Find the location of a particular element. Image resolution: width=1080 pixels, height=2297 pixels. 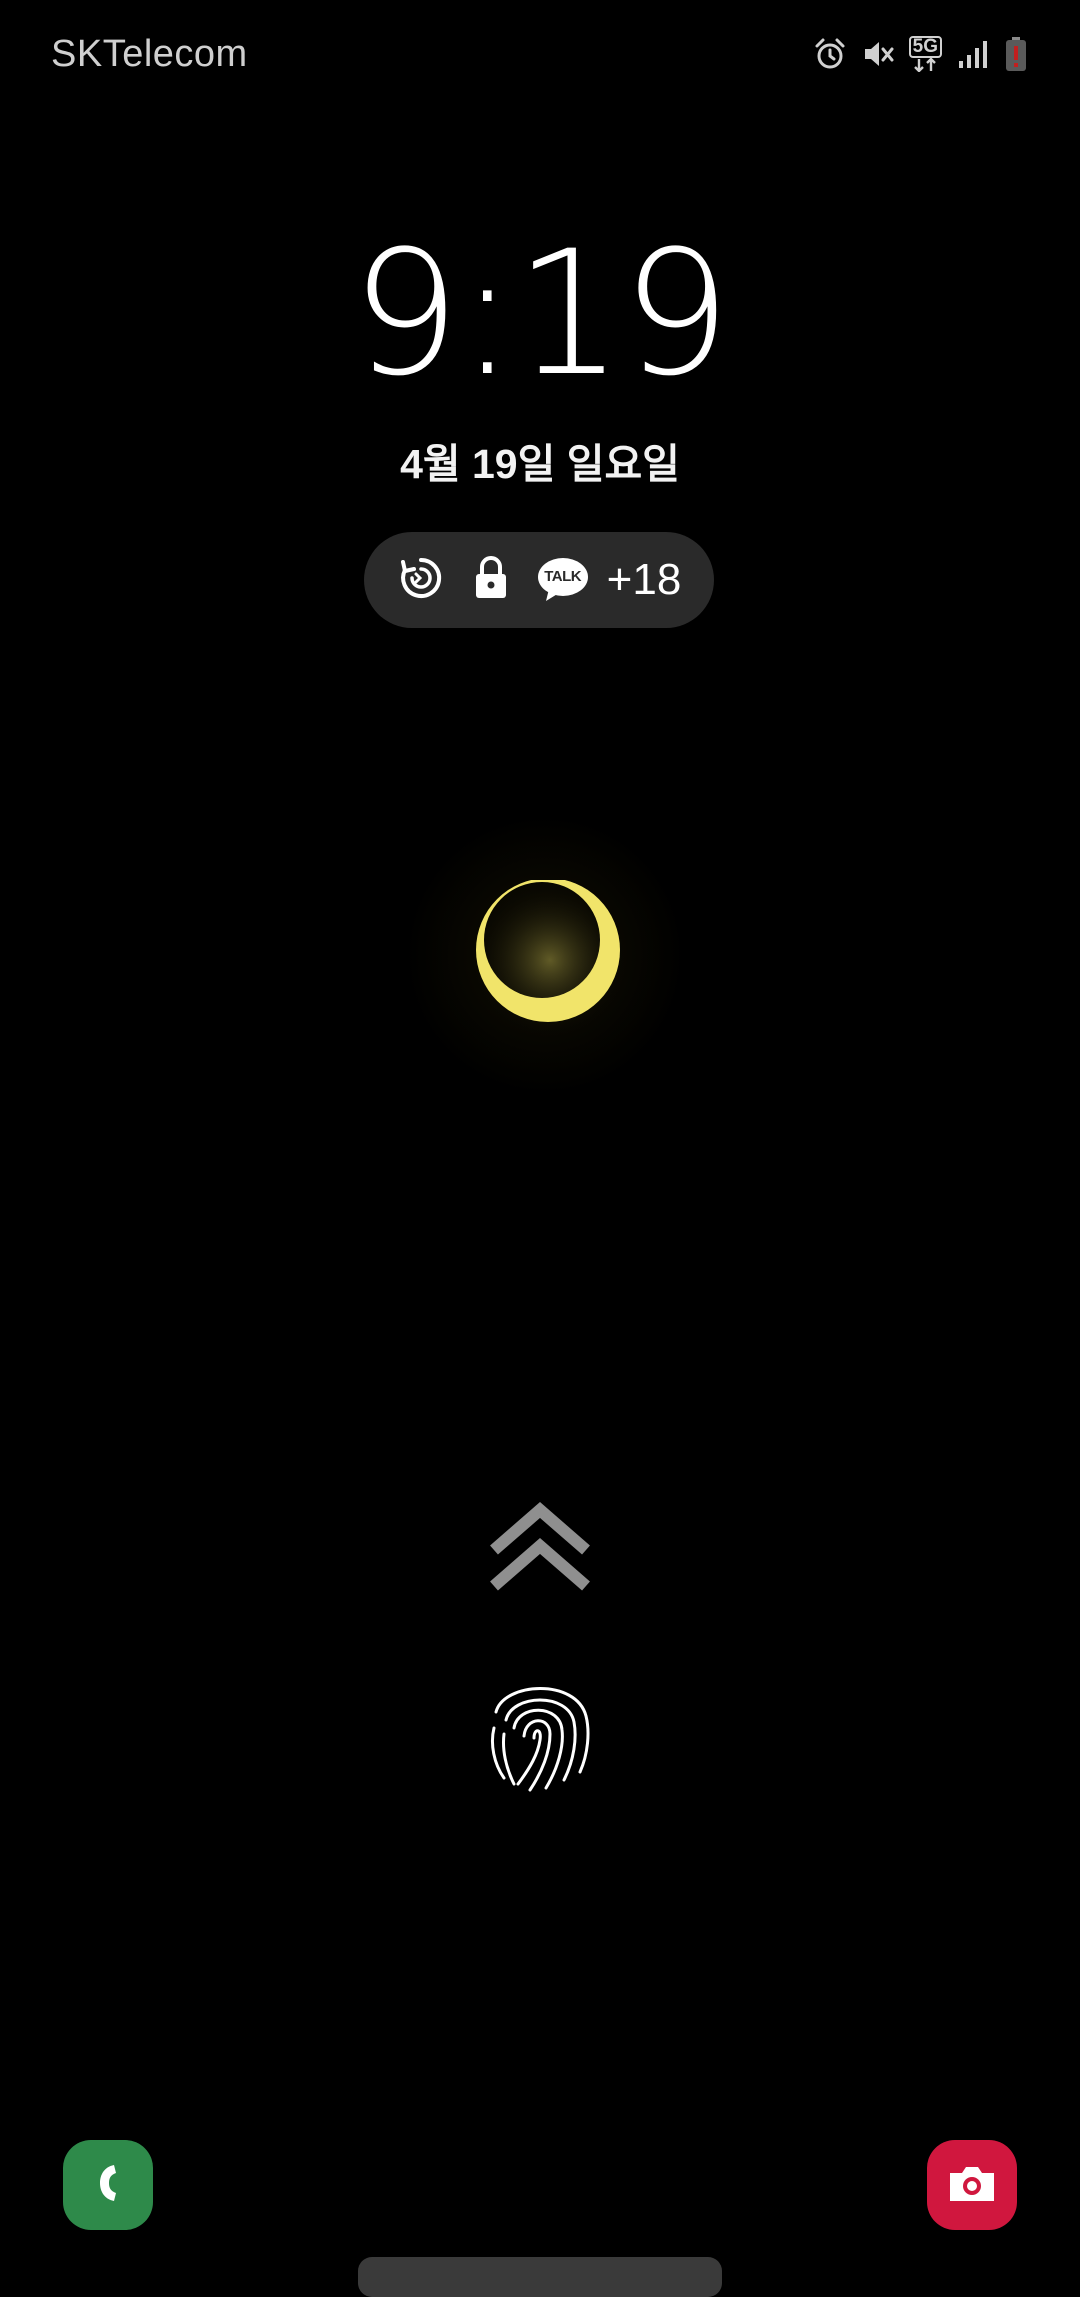

lock-screen-date: 4월 19일 일요일 is located at coordinates (540, 464).